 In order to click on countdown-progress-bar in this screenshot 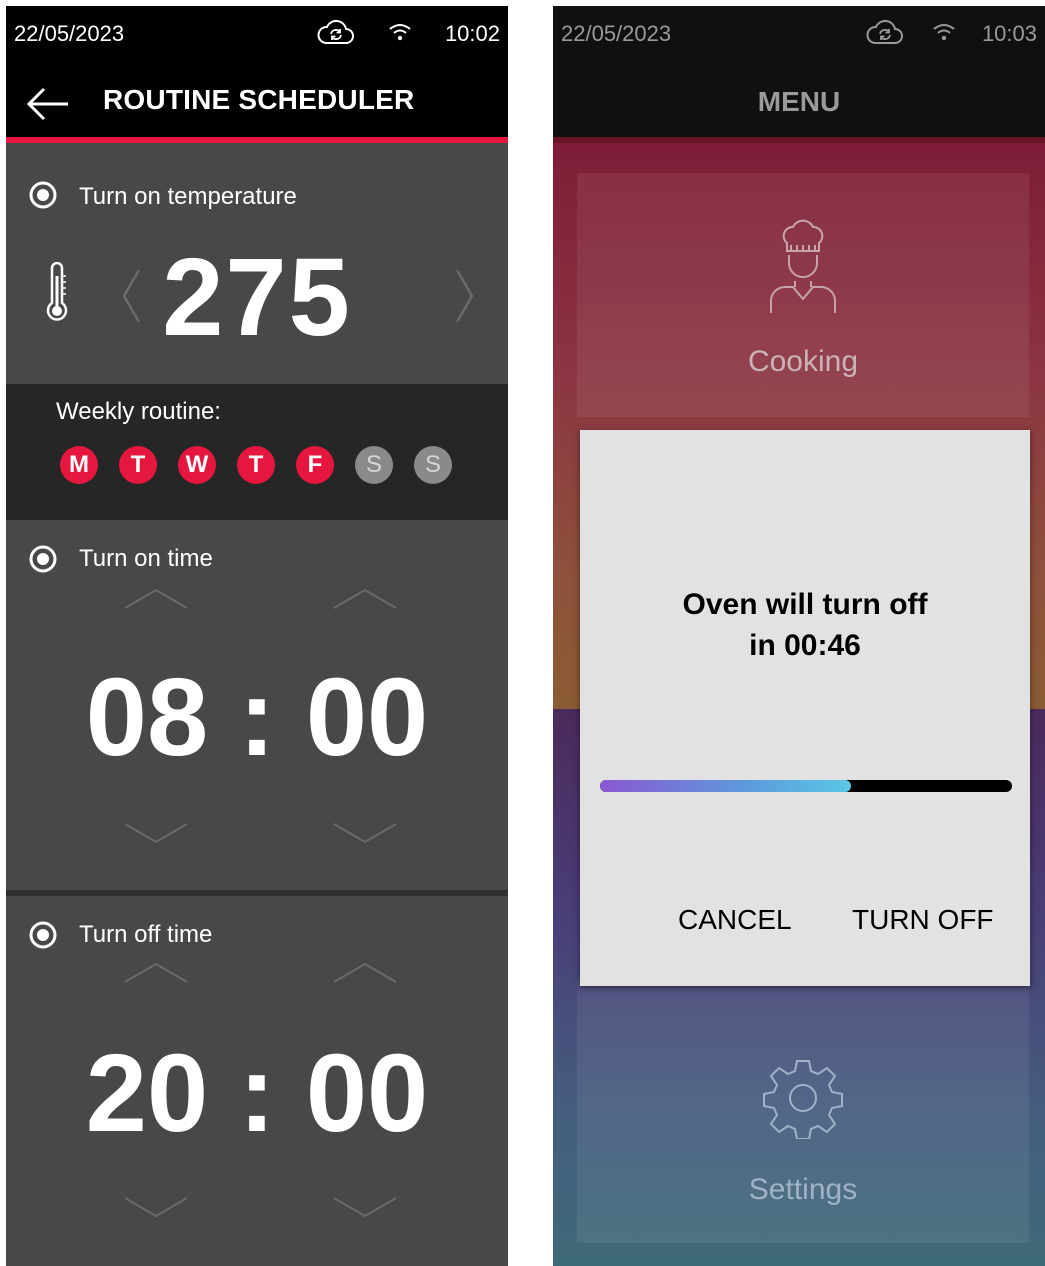, I will do `click(806, 786)`.